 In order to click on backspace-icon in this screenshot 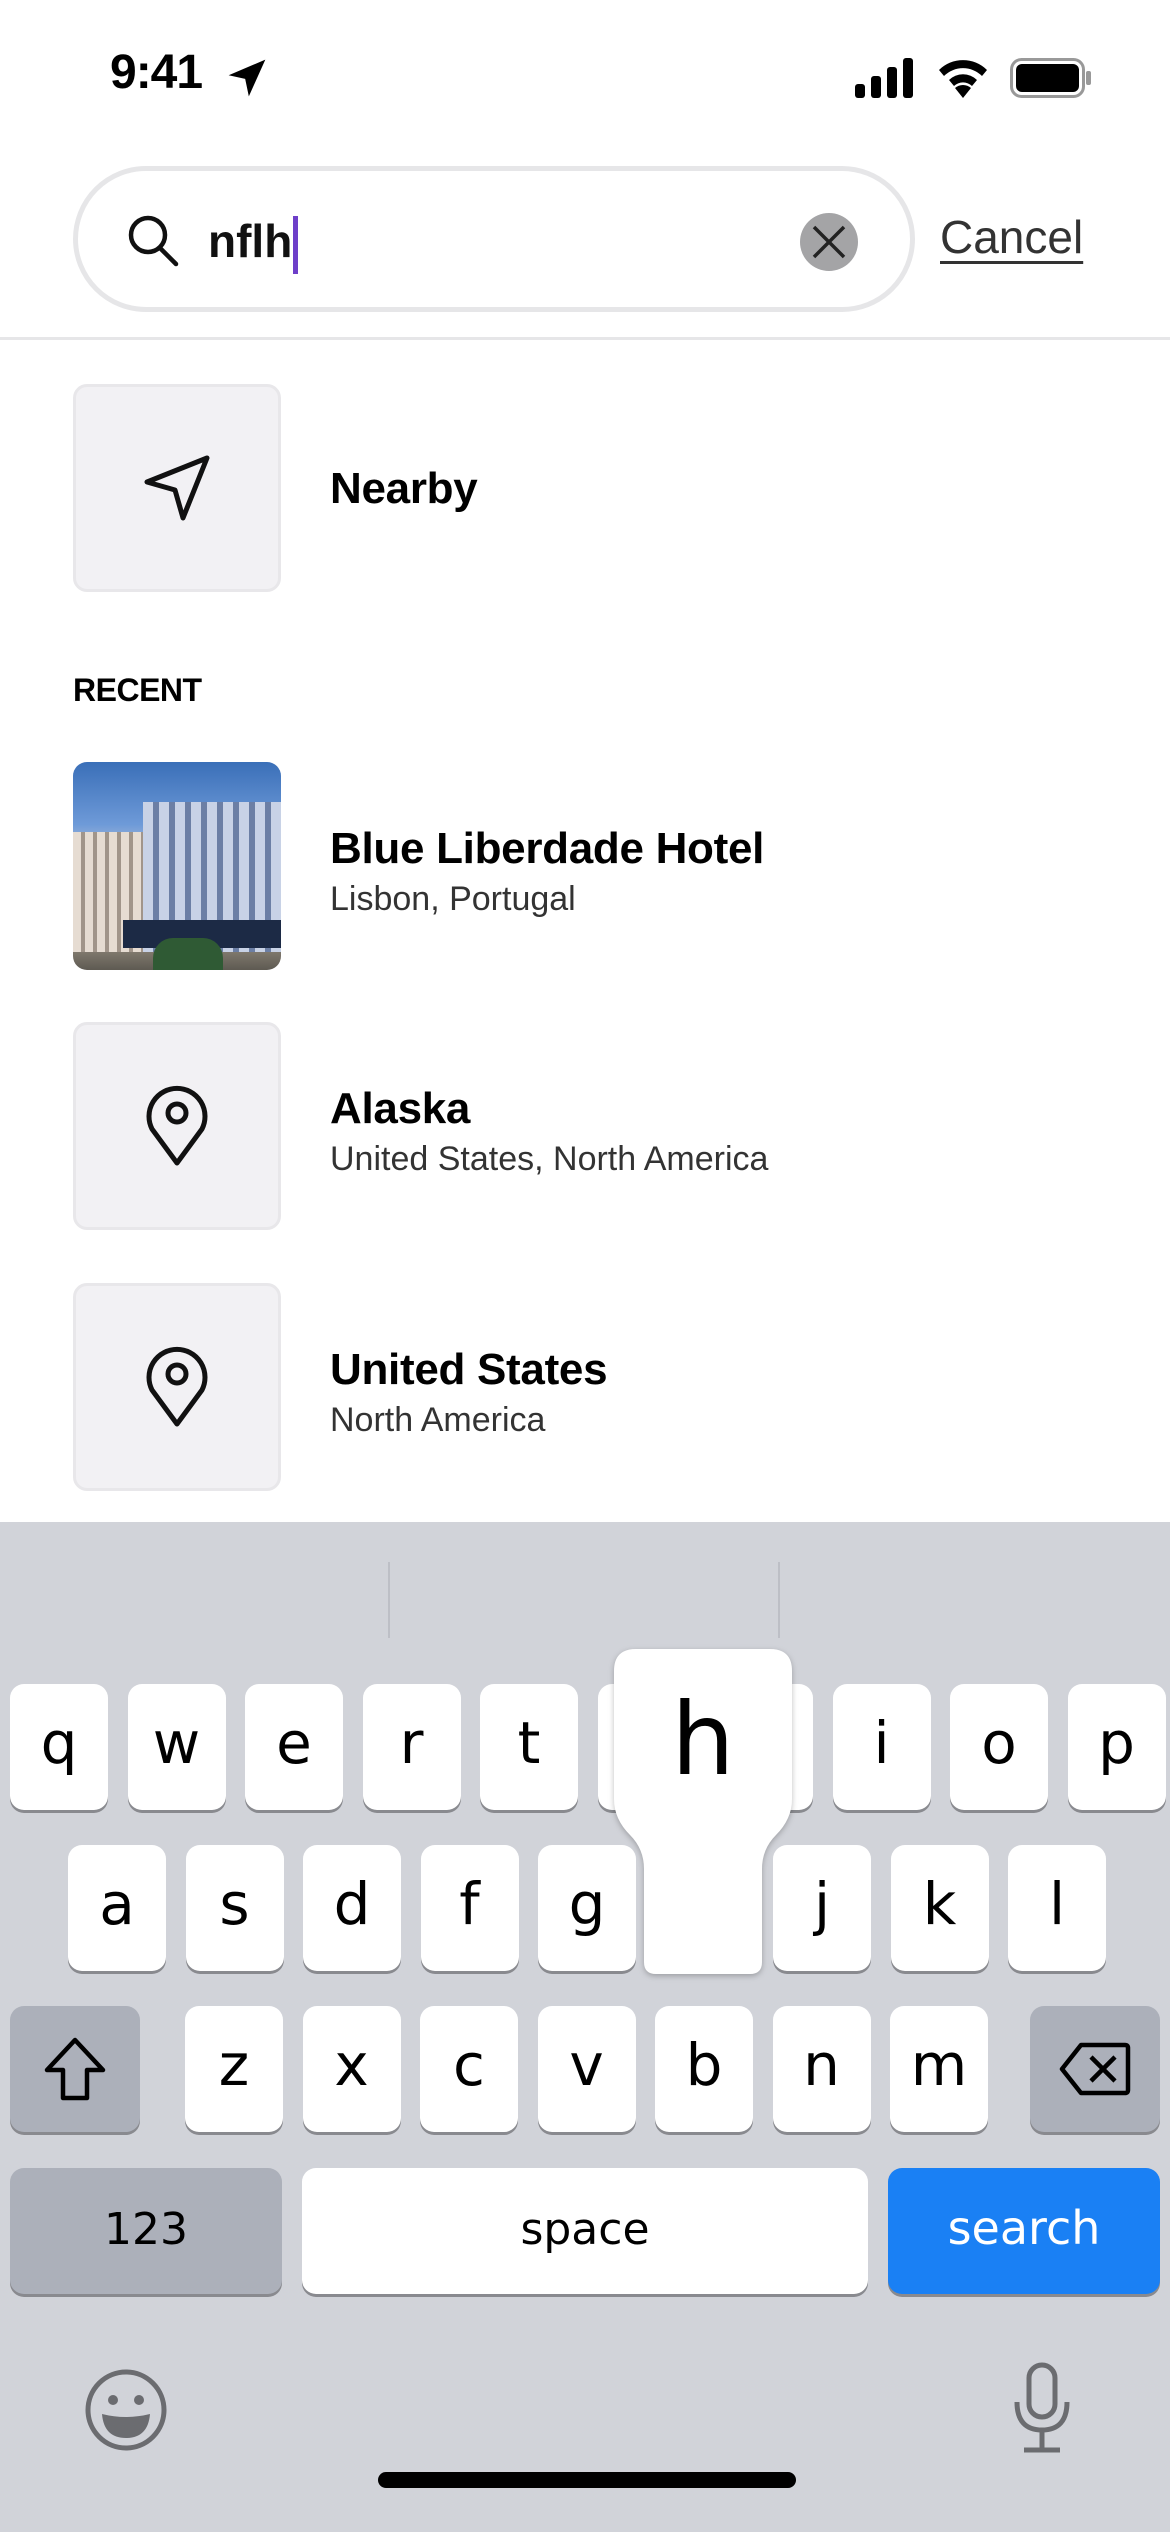, I will do `click(1095, 2069)`.